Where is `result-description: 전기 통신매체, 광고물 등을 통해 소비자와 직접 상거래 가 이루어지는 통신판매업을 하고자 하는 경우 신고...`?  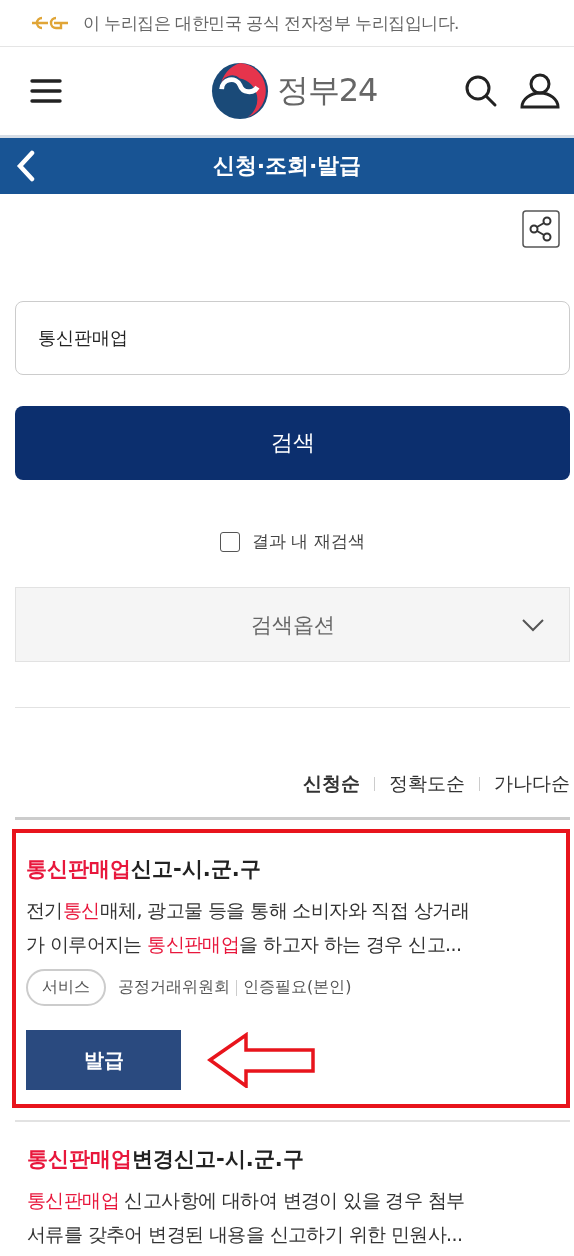
result-description: 전기 통신매체, 광고물 등을 통해 소비자와 직접 상거래 가 이루어지는 통신판매업을 하고자 하는 경우 신고... is located at coordinates (248, 927).